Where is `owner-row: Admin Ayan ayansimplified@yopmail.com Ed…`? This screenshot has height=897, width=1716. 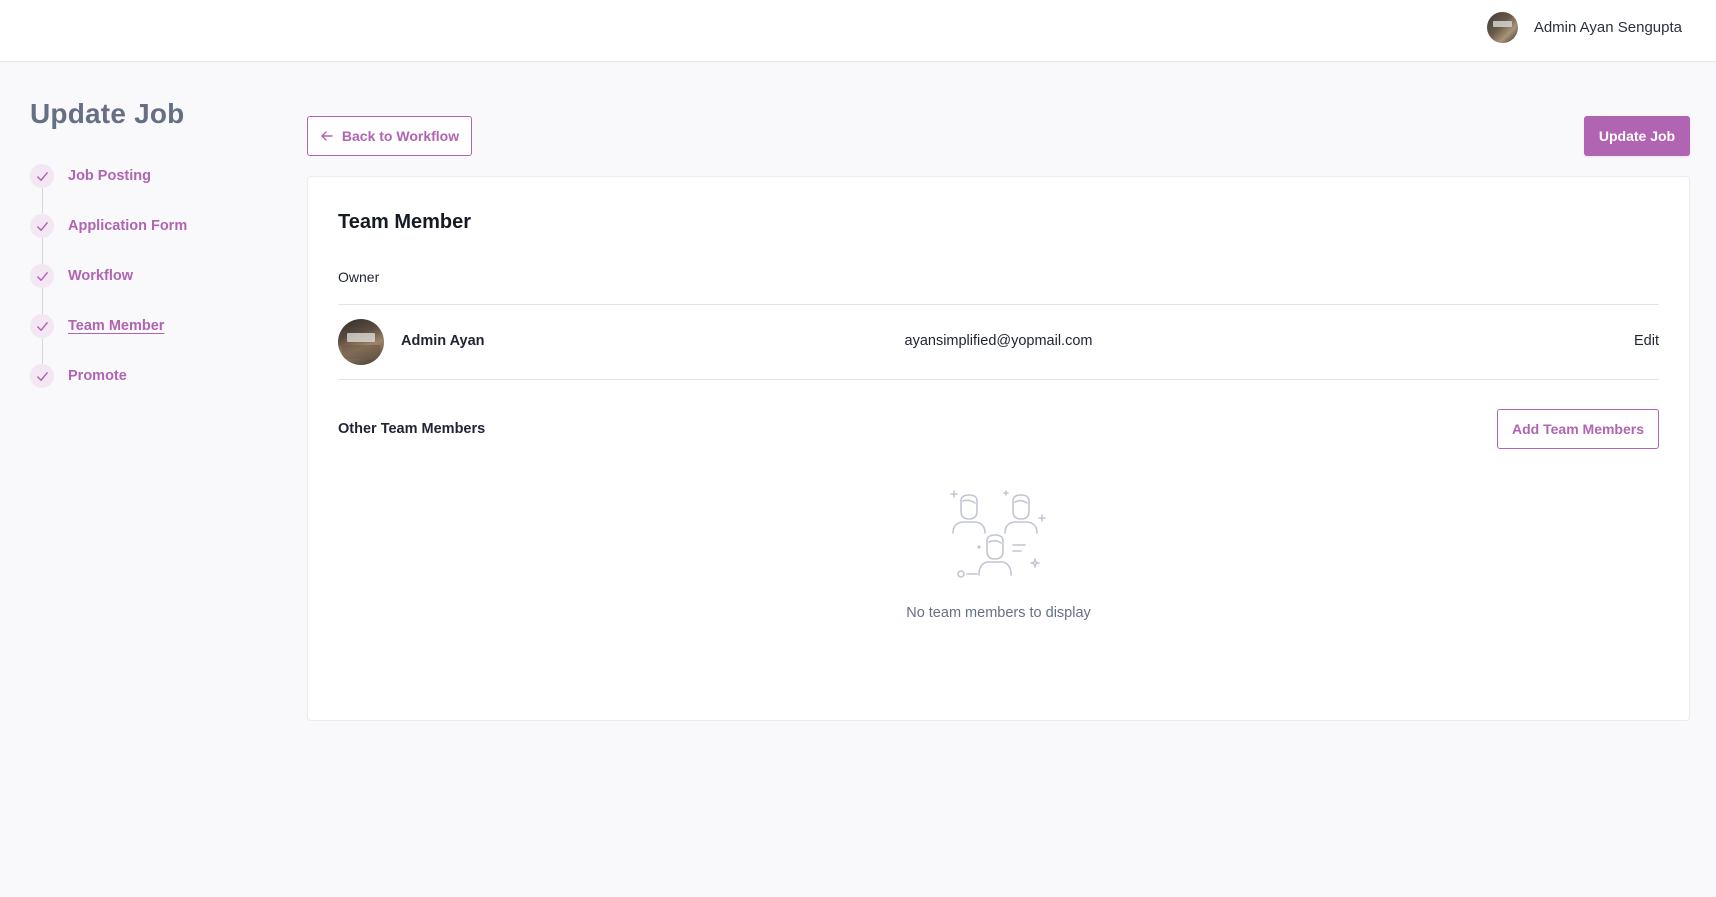
owner-row: Admin Ayan ayansimplified@yopmail.com Ed… is located at coordinates (998, 342).